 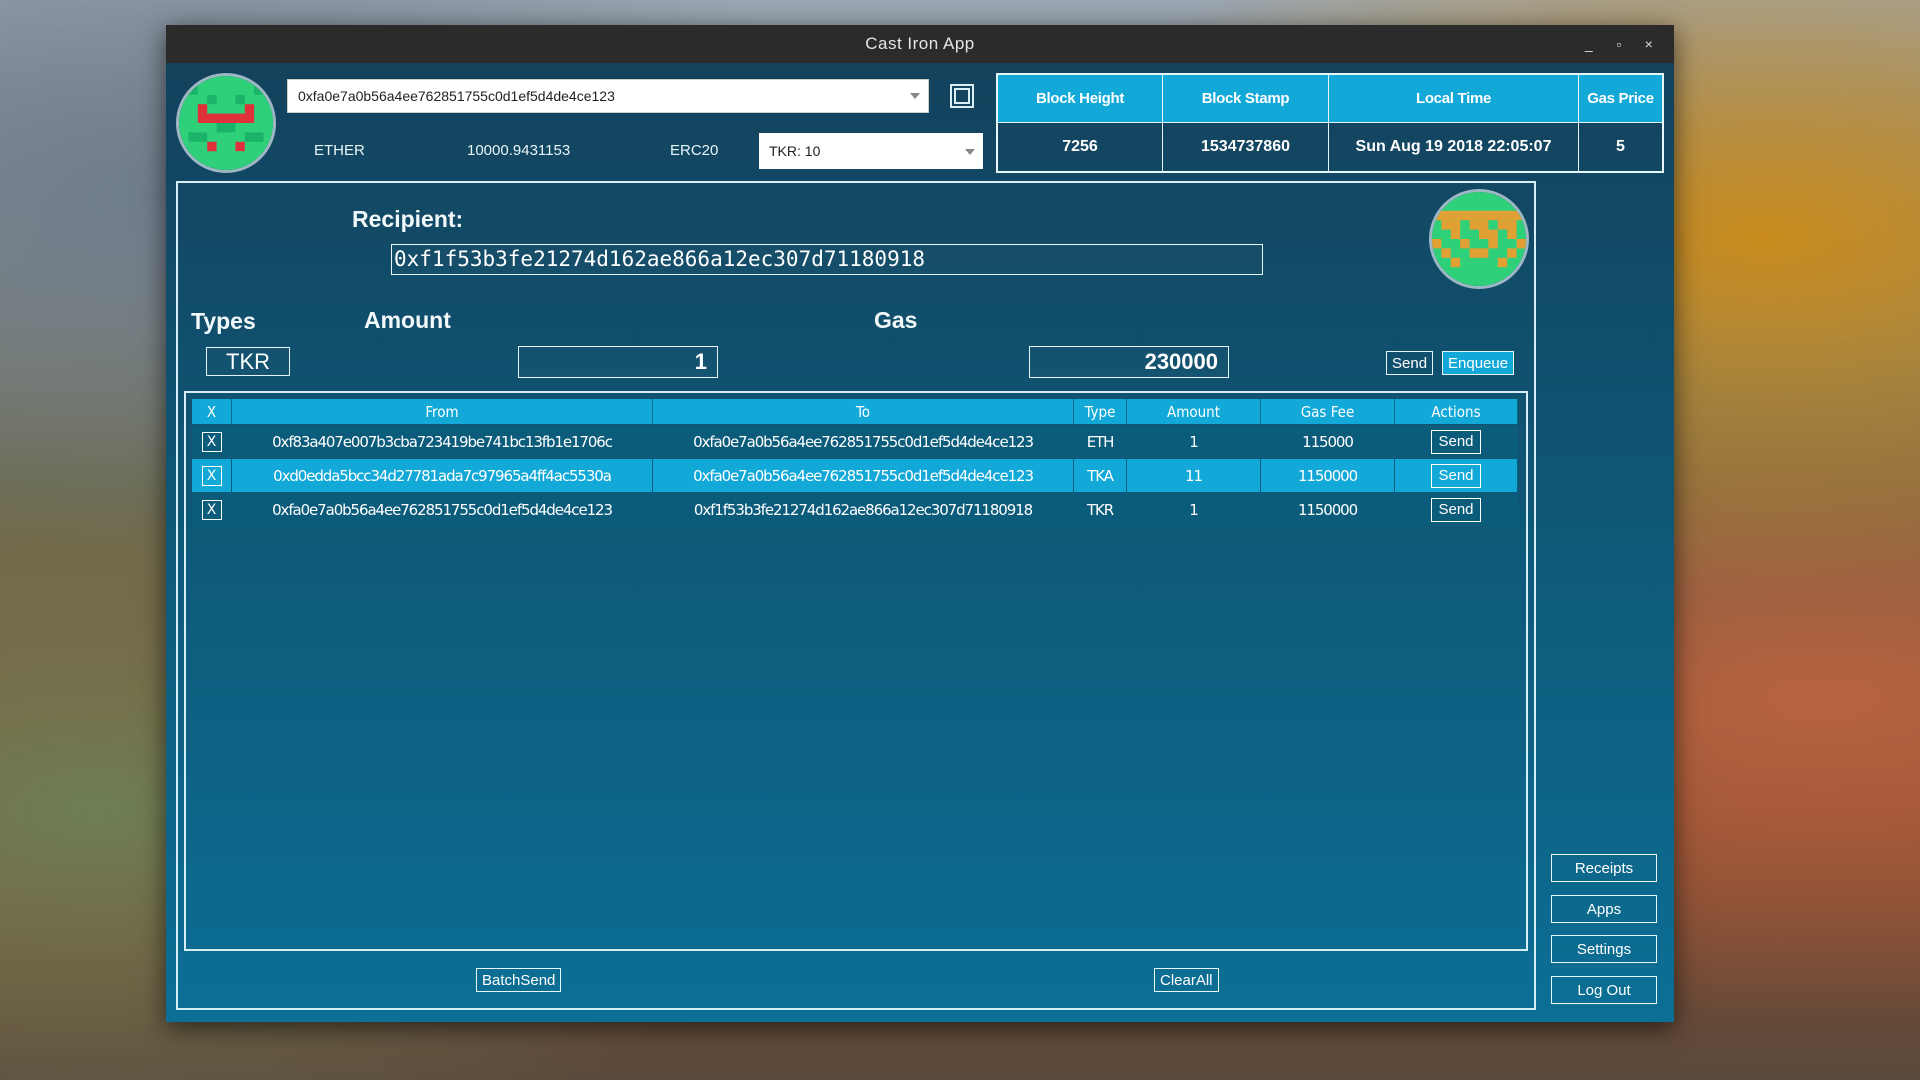 What do you see at coordinates (1456, 411) in the screenshot?
I see `column-actions: Actions` at bounding box center [1456, 411].